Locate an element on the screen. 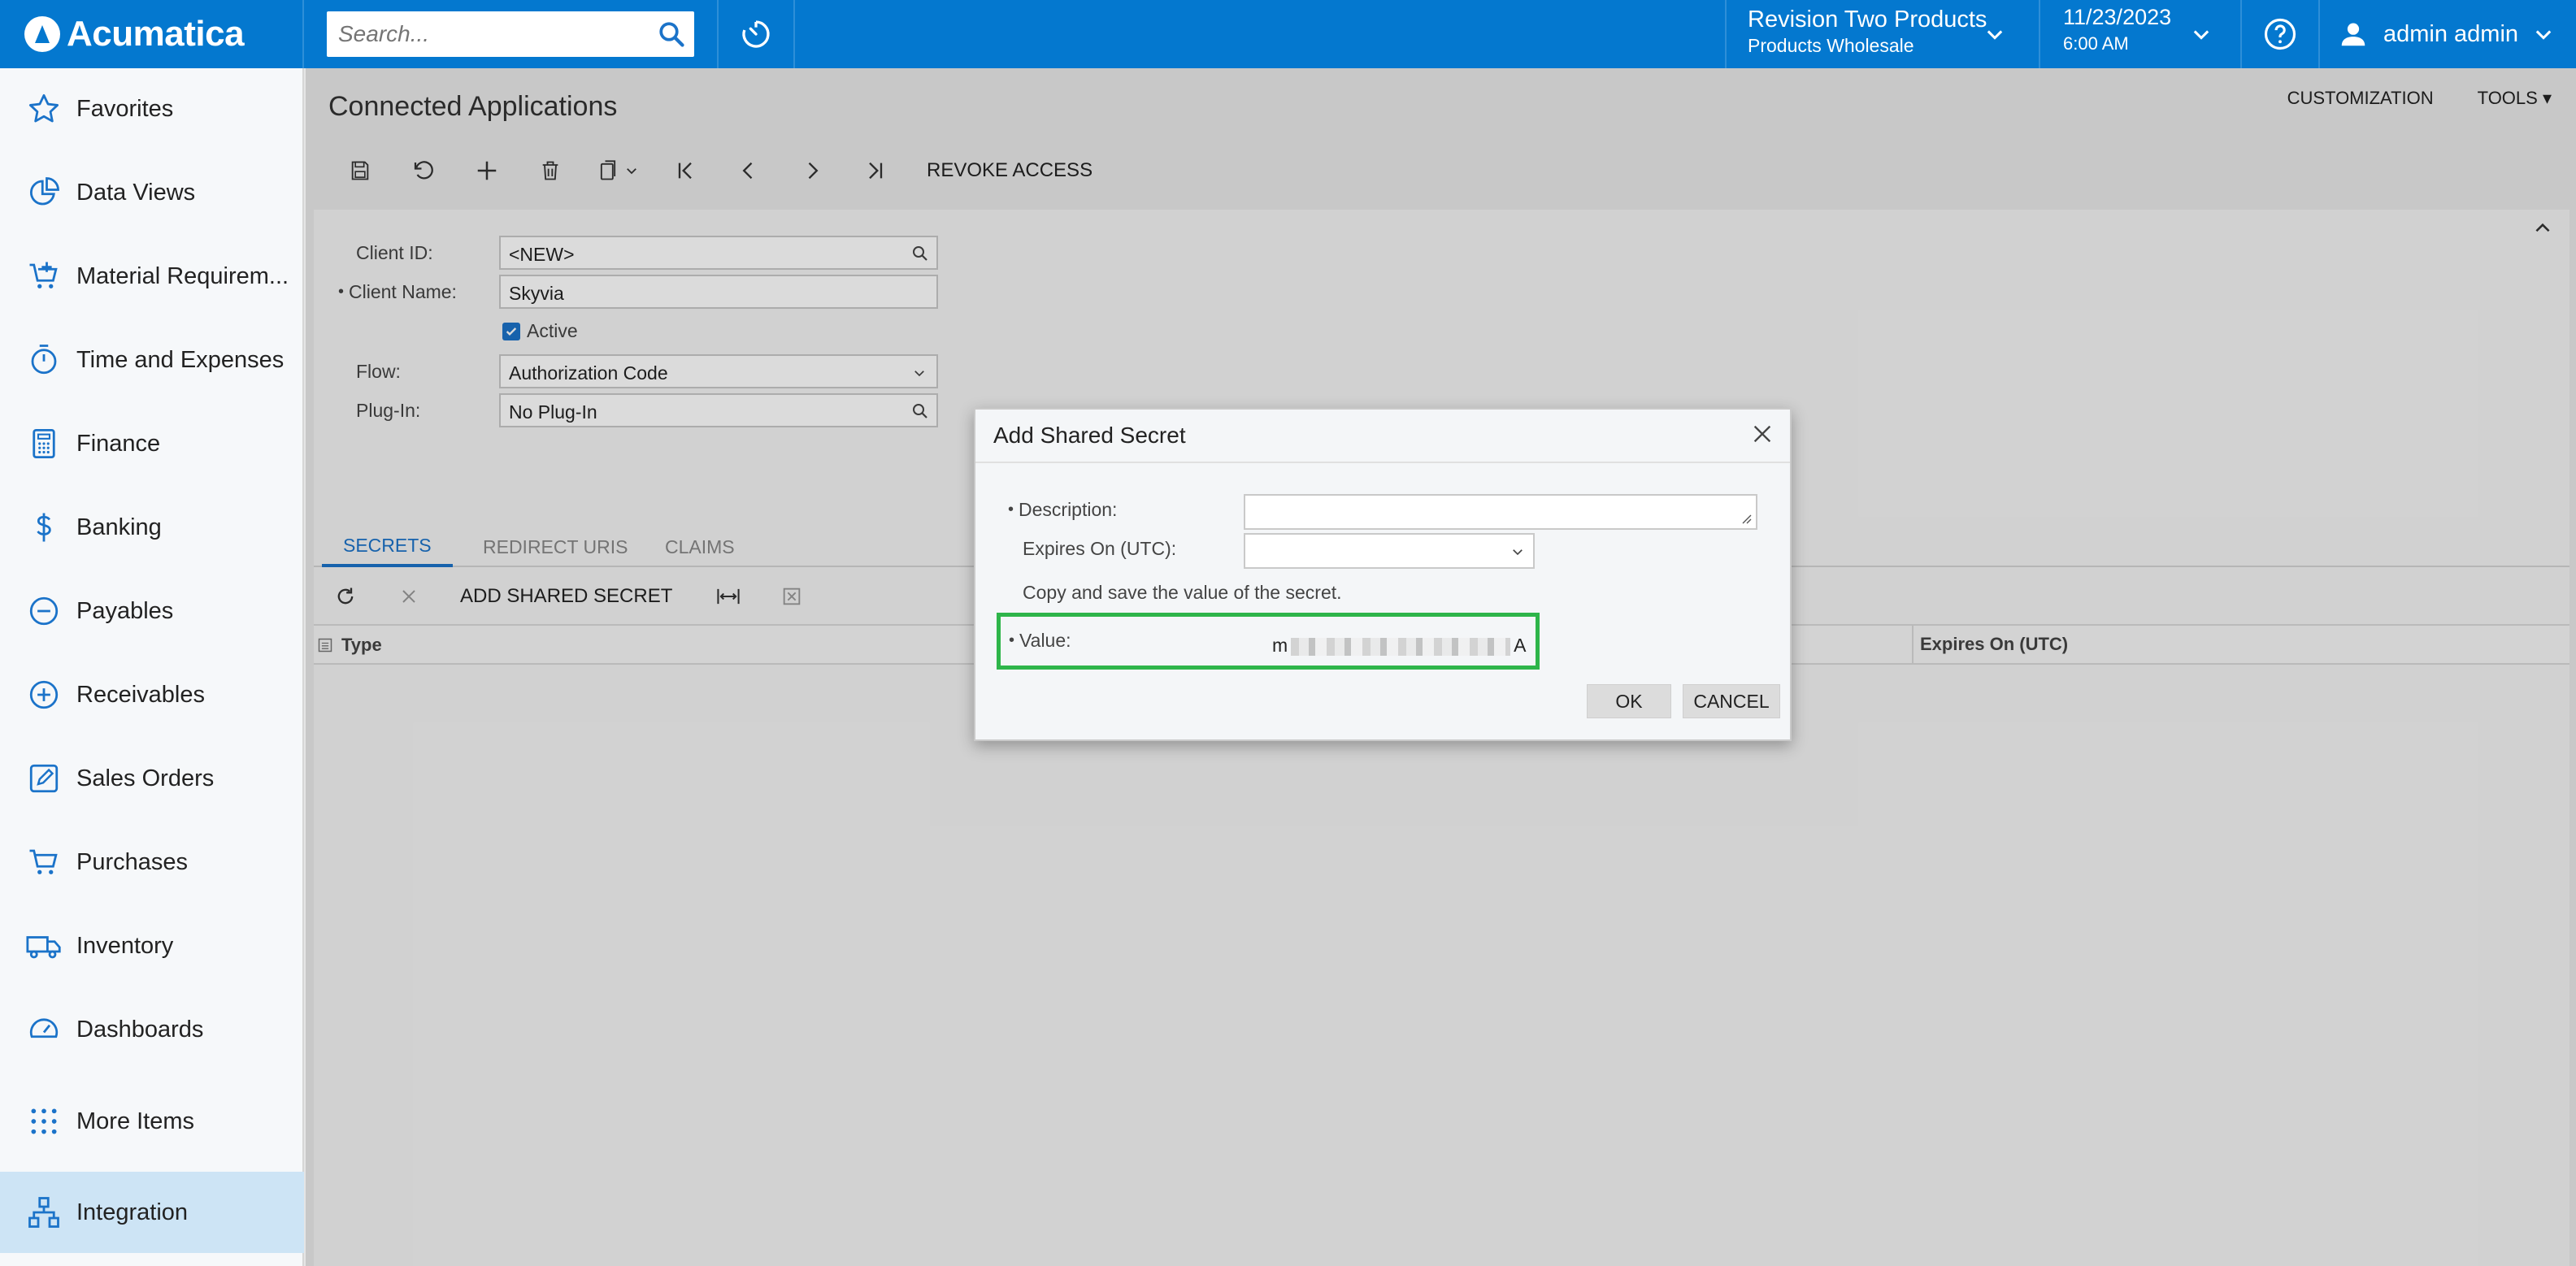  resize-grip-icon is located at coordinates (1746, 518).